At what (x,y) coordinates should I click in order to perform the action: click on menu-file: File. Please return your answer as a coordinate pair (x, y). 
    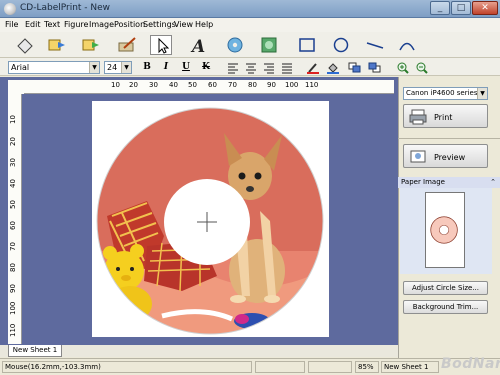
    Looking at the image, I should click on (11, 24).